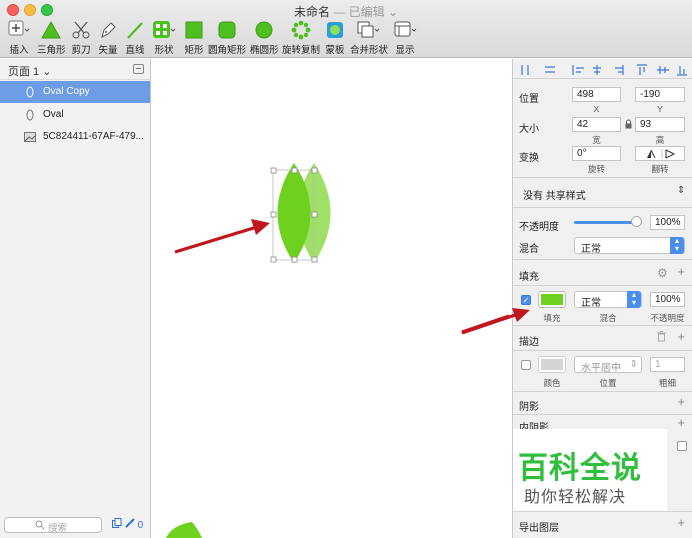  I want to click on combine-shapes-button: 合并形状, so click(369, 38).